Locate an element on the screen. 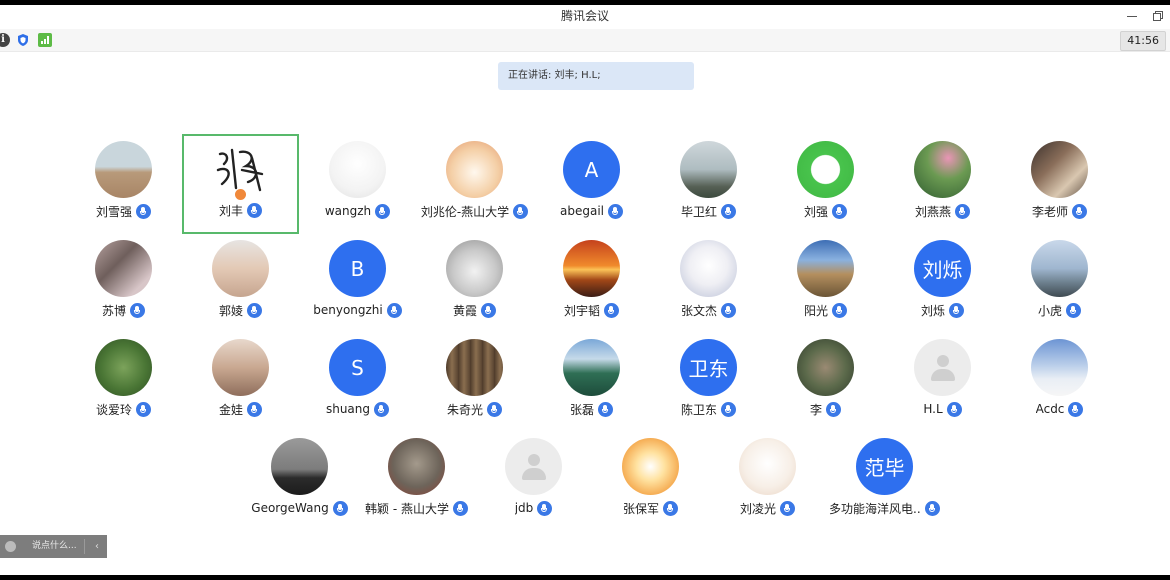 This screenshot has height=580, width=1170. participant-tile: 刘雪强 is located at coordinates (123, 184).